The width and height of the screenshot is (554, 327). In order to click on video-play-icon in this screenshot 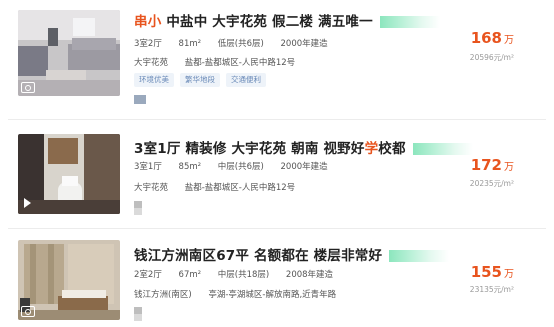, I will do `click(27, 203)`.